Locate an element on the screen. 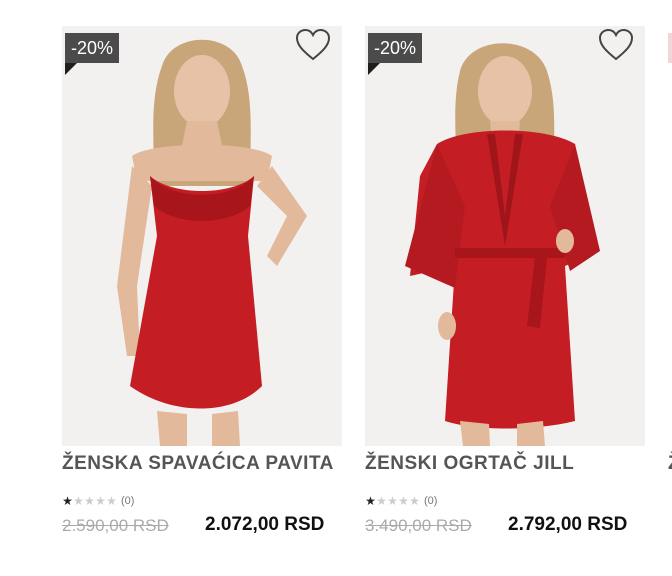 This screenshot has height=576, width=672. discount-badge-partial is located at coordinates (670, 48).